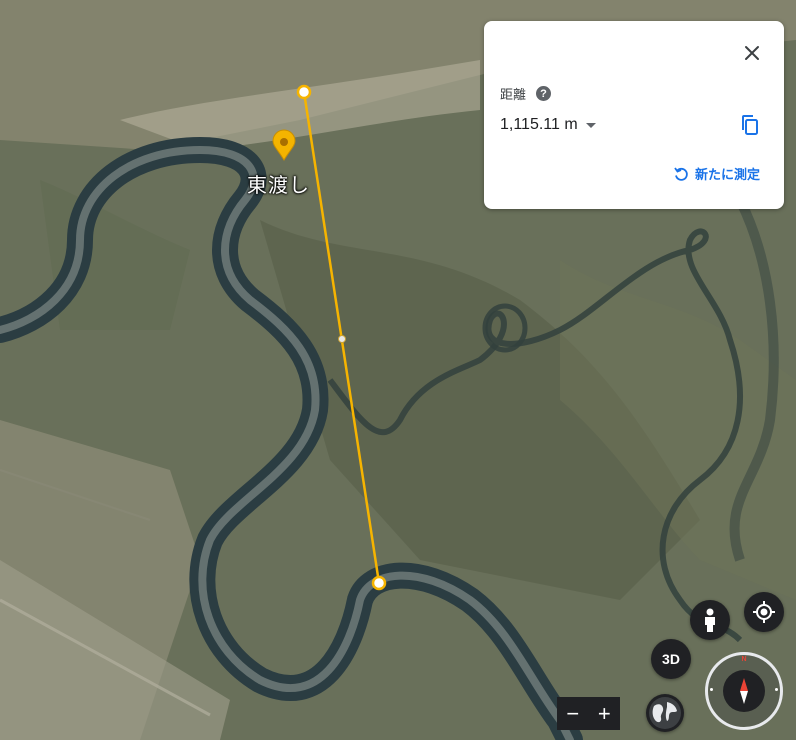 Image resolution: width=796 pixels, height=740 pixels. I want to click on help-icon: ?, so click(544, 93).